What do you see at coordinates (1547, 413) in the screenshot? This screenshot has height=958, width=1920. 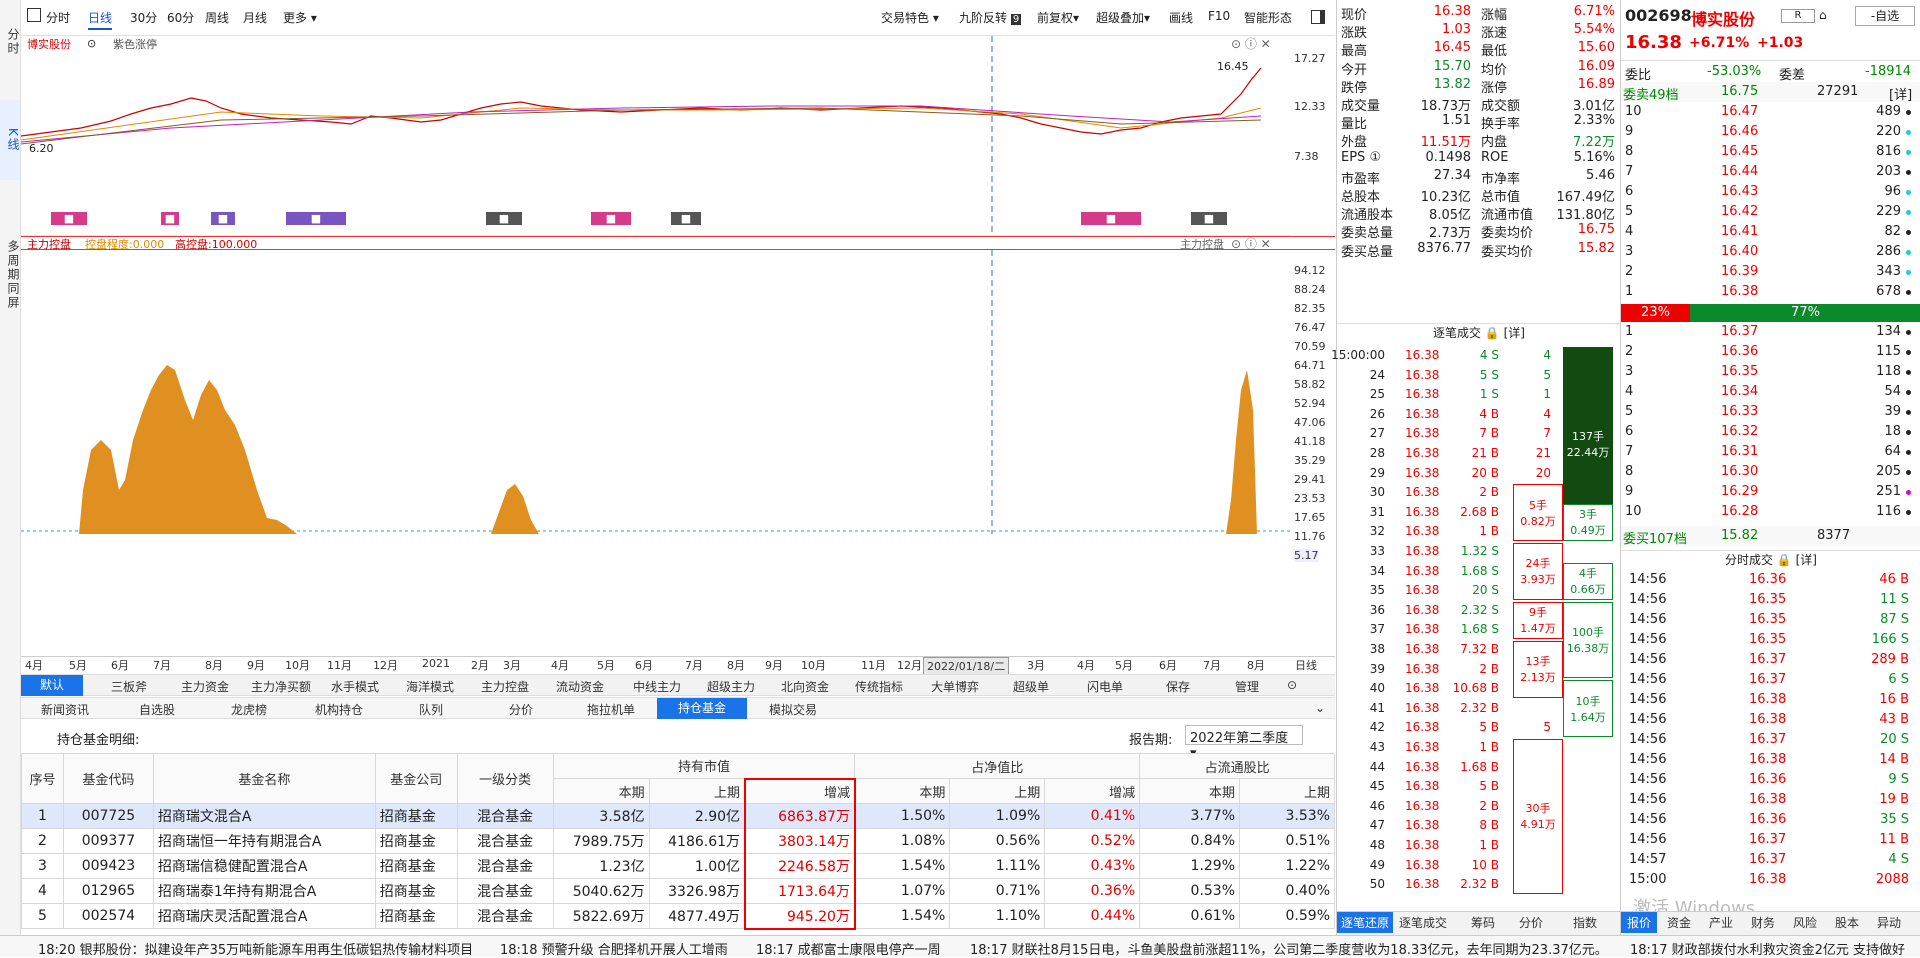 I see `tick-lot: 4` at bounding box center [1547, 413].